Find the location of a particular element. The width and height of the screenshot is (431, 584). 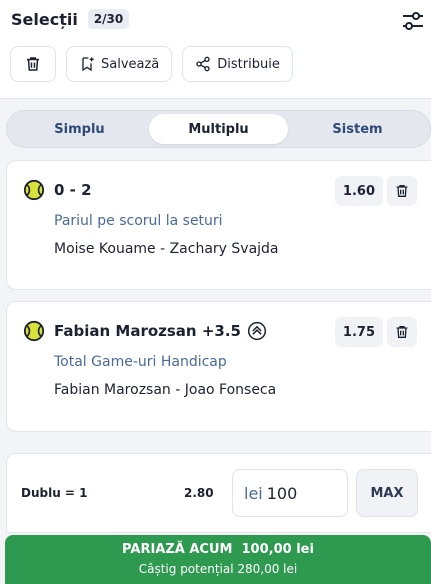

share-button: Distribuie is located at coordinates (237, 64).